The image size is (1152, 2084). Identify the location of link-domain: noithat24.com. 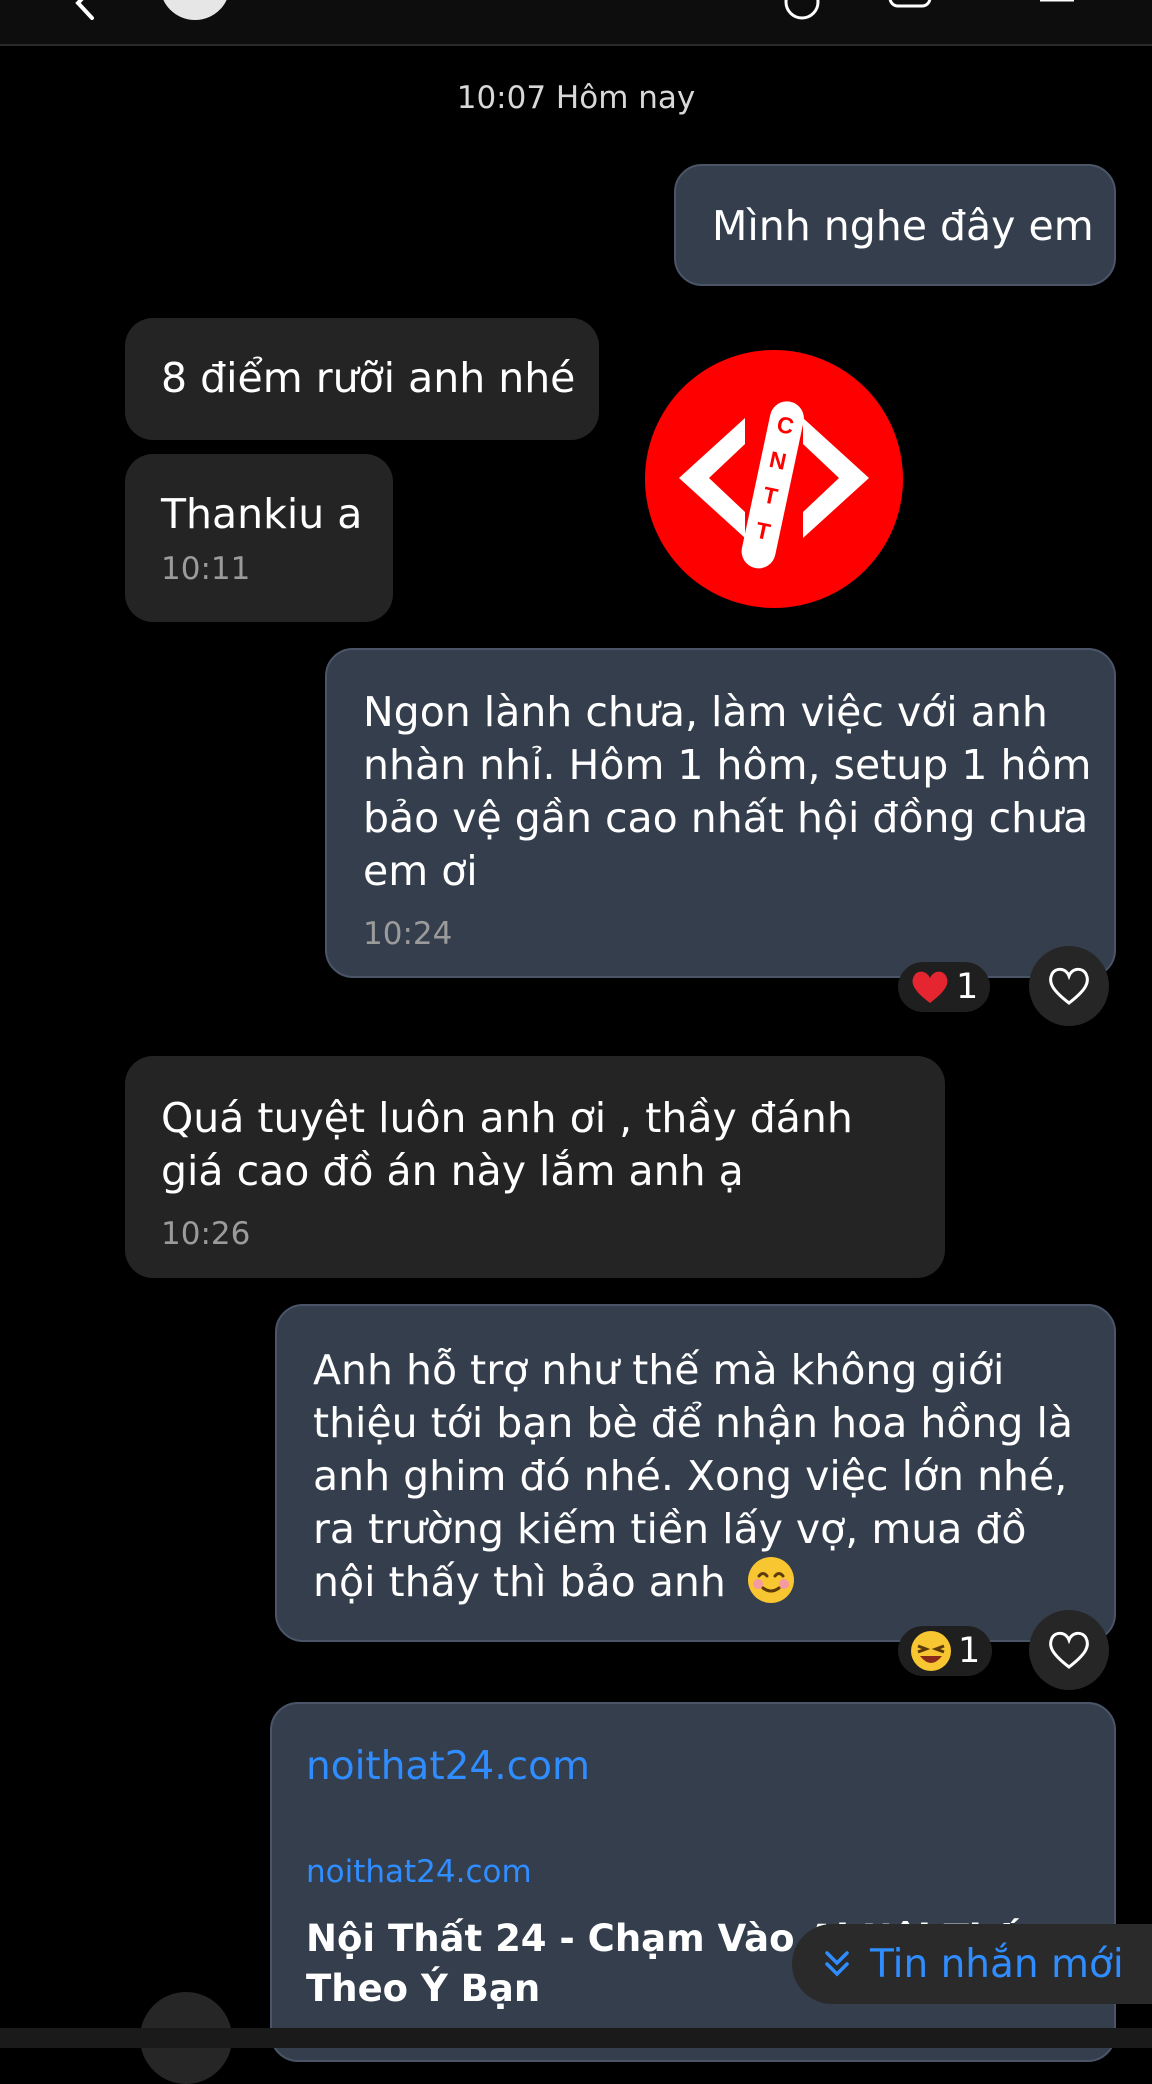
(419, 1872).